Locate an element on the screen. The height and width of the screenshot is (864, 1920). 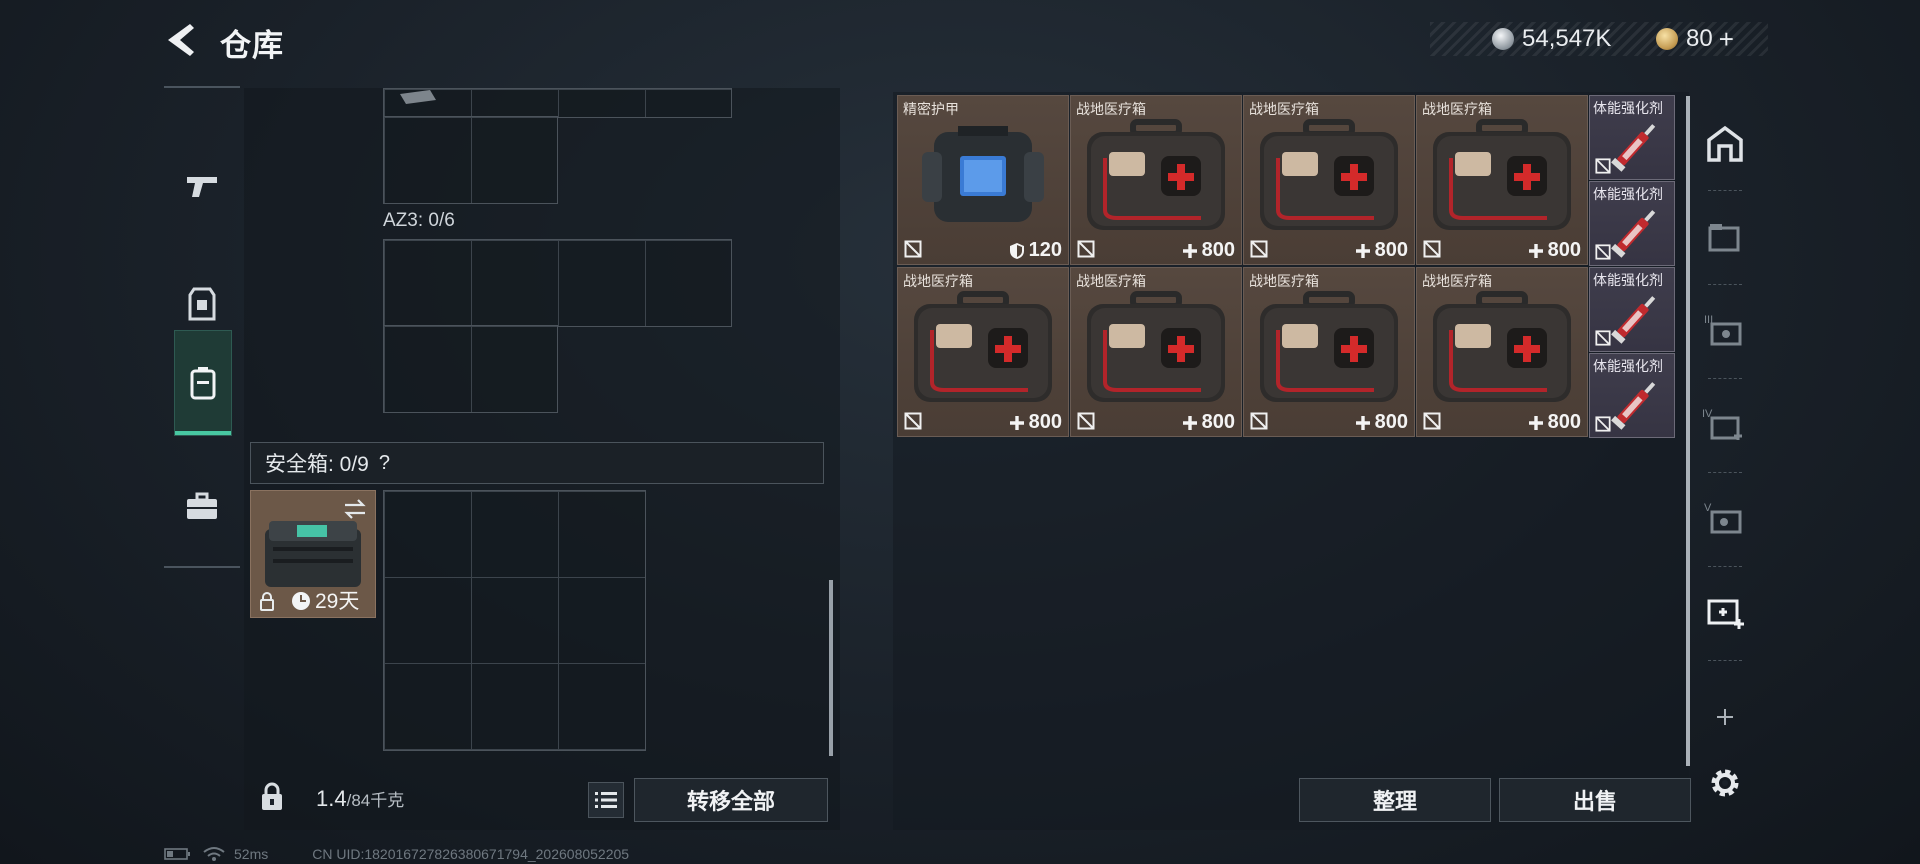
plus-icon is located at coordinates (1725, 717).